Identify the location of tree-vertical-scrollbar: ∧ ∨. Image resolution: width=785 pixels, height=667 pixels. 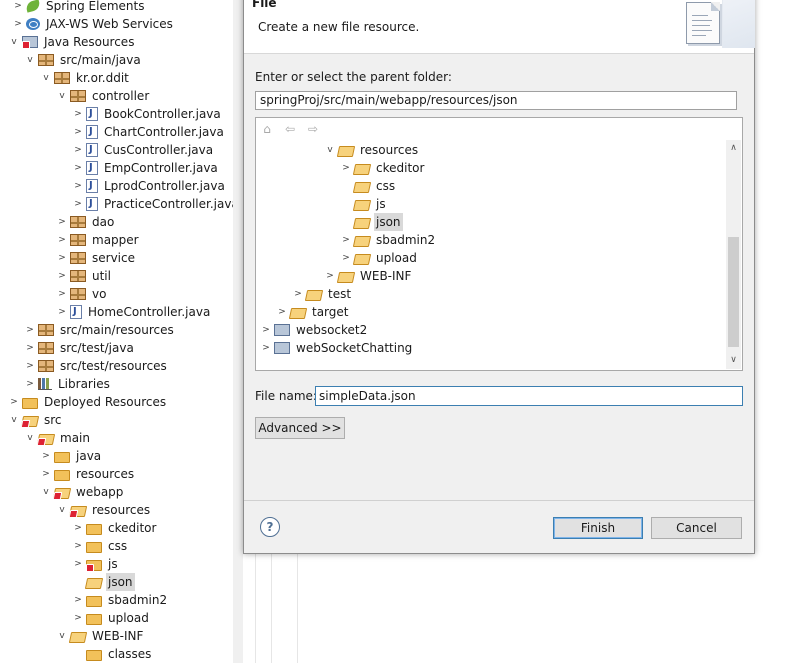
(733, 254).